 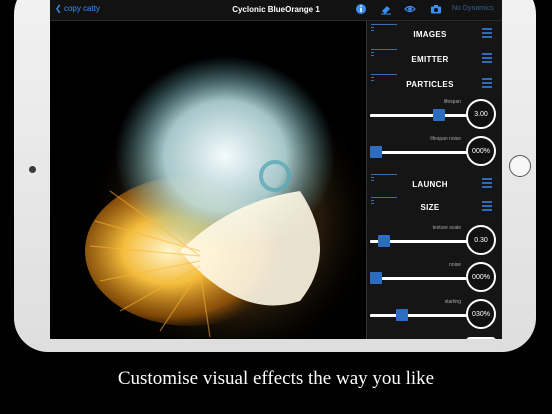 I want to click on param-label: starting, so click(x=452, y=302).